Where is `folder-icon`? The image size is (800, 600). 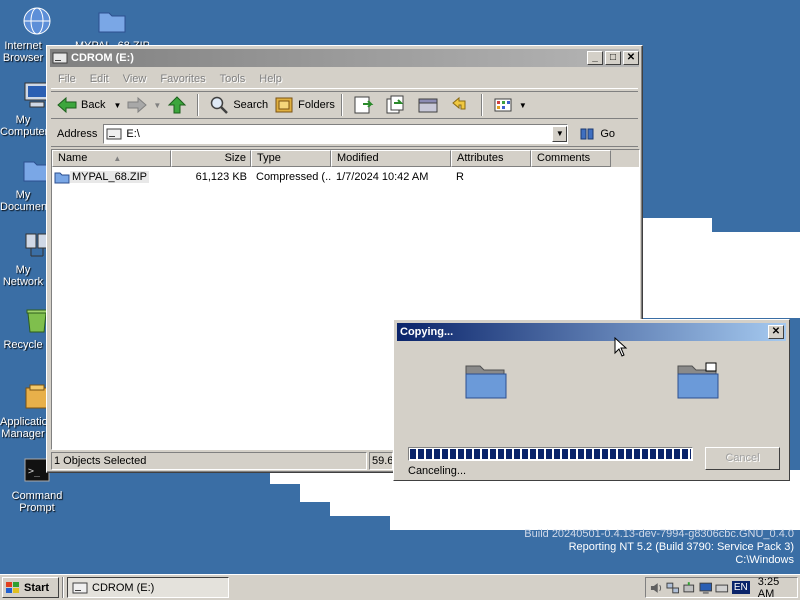 folder-icon is located at coordinates (112, 22).